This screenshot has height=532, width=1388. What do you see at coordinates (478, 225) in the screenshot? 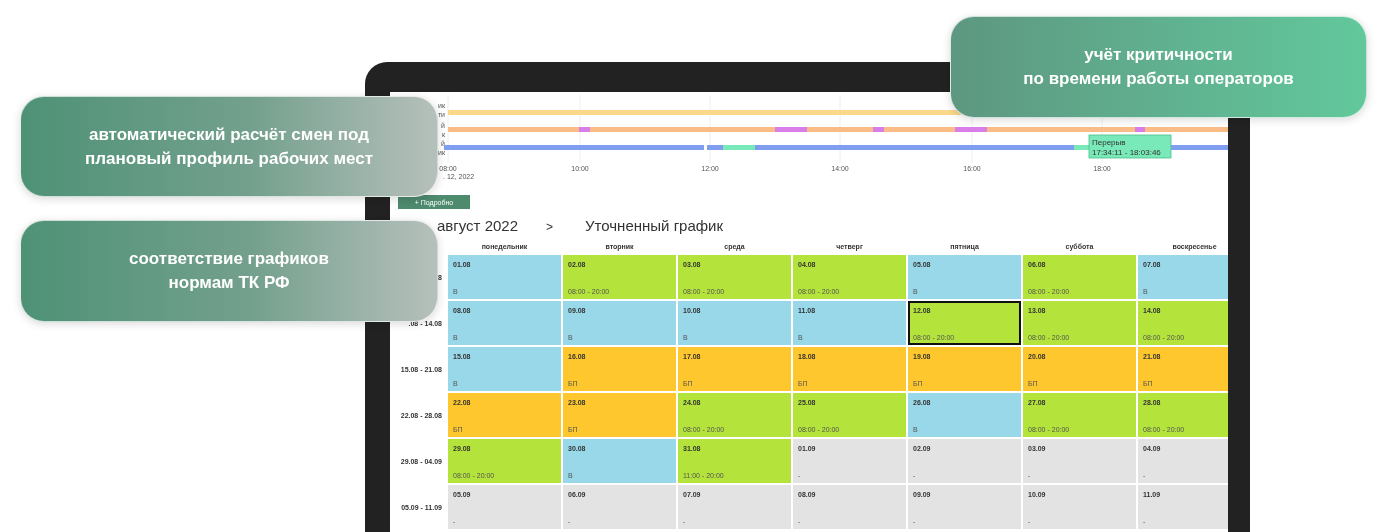
I see `month-label: август 2022` at bounding box center [478, 225].